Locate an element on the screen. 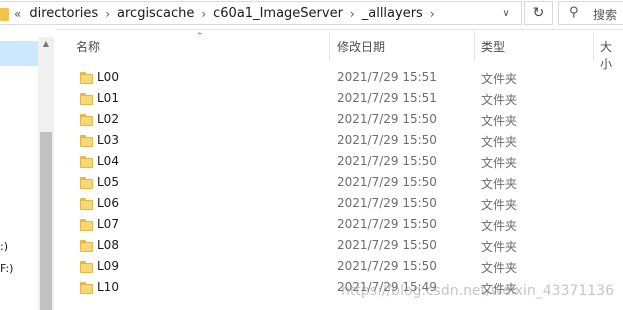 This screenshot has width=623, height=310. list-item: L07 2021/7/29 15:50 文件夹 is located at coordinates (339, 225).